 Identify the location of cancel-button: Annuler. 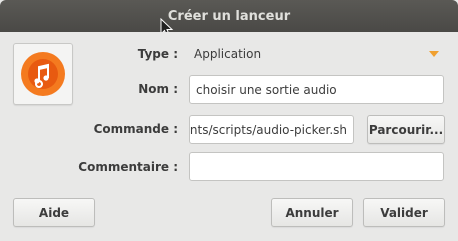
(312, 212).